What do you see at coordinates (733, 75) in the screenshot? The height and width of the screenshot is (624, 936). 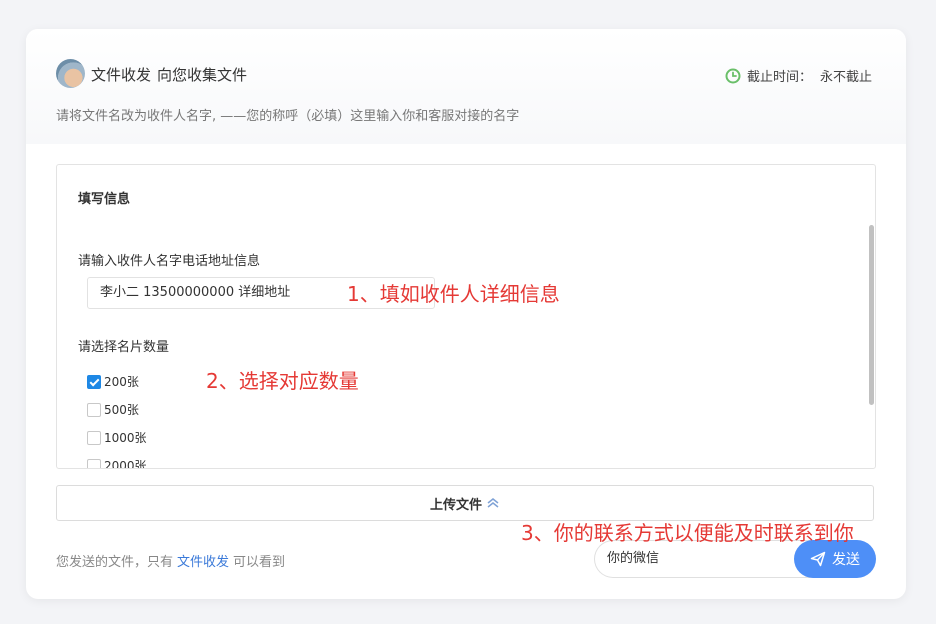 I see `clock-icon` at bounding box center [733, 75].